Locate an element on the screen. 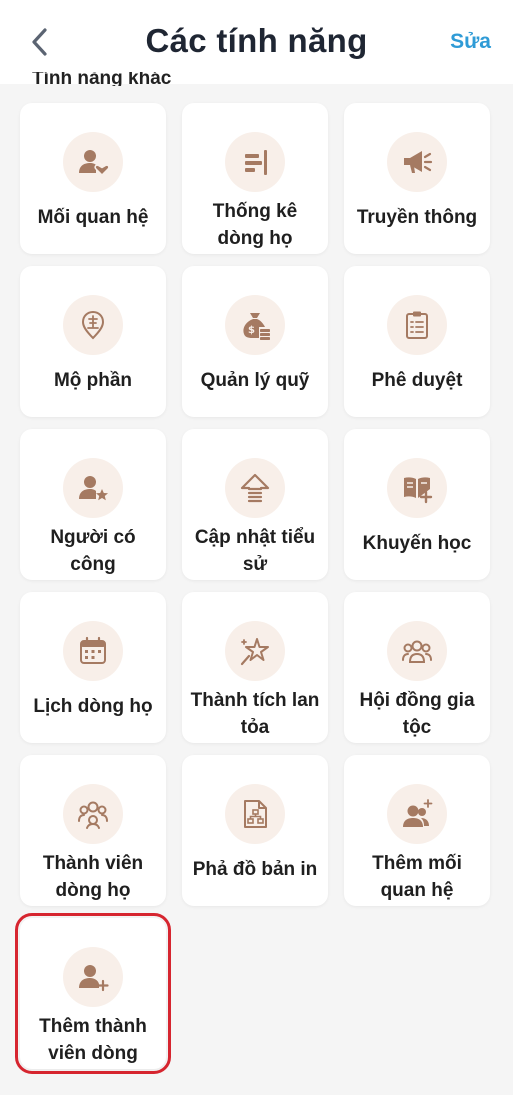 This screenshot has width=513, height=1095. icon-circle: $ is located at coordinates (255, 325).